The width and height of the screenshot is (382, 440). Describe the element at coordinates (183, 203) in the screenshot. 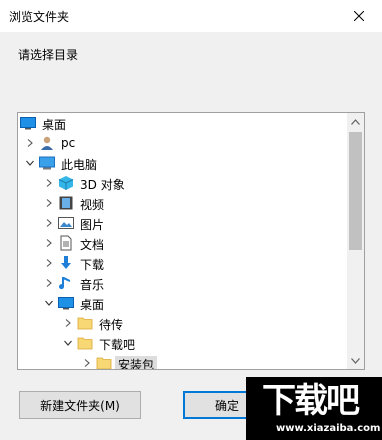

I see `tree-item: 视频` at that location.